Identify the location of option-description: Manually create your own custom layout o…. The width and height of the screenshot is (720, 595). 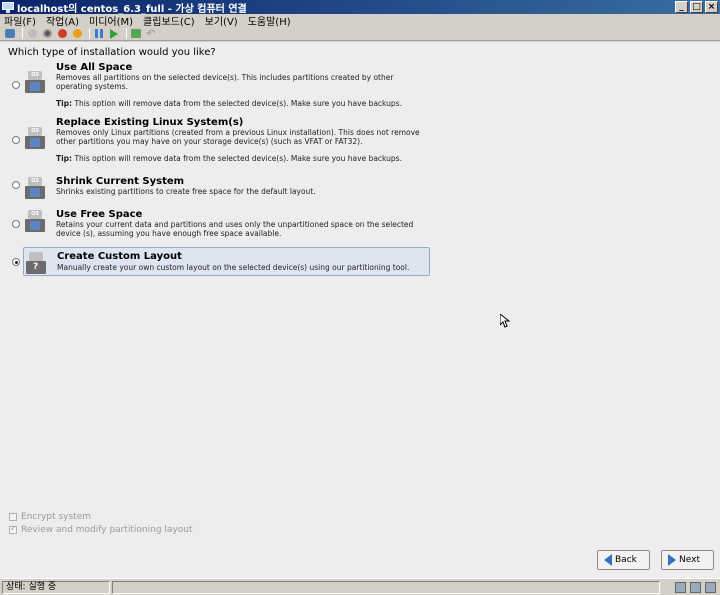
(233, 267).